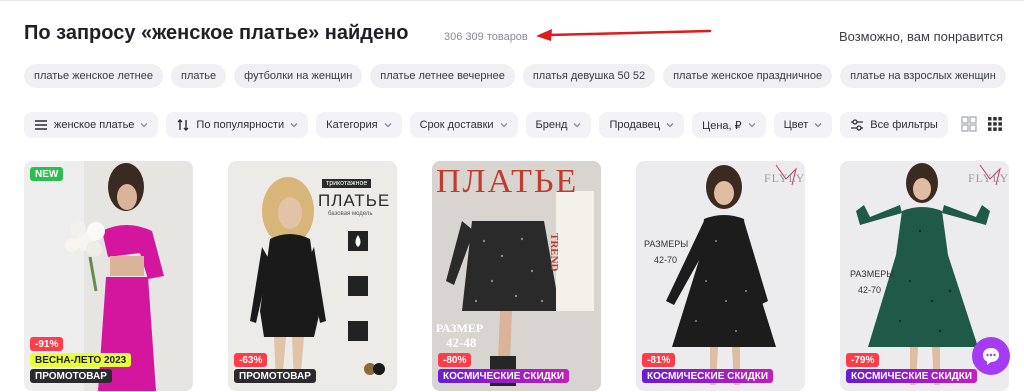 This screenshot has height=392, width=1024. What do you see at coordinates (199, 76) in the screenshot?
I see `suggestion-chip: платье` at bounding box center [199, 76].